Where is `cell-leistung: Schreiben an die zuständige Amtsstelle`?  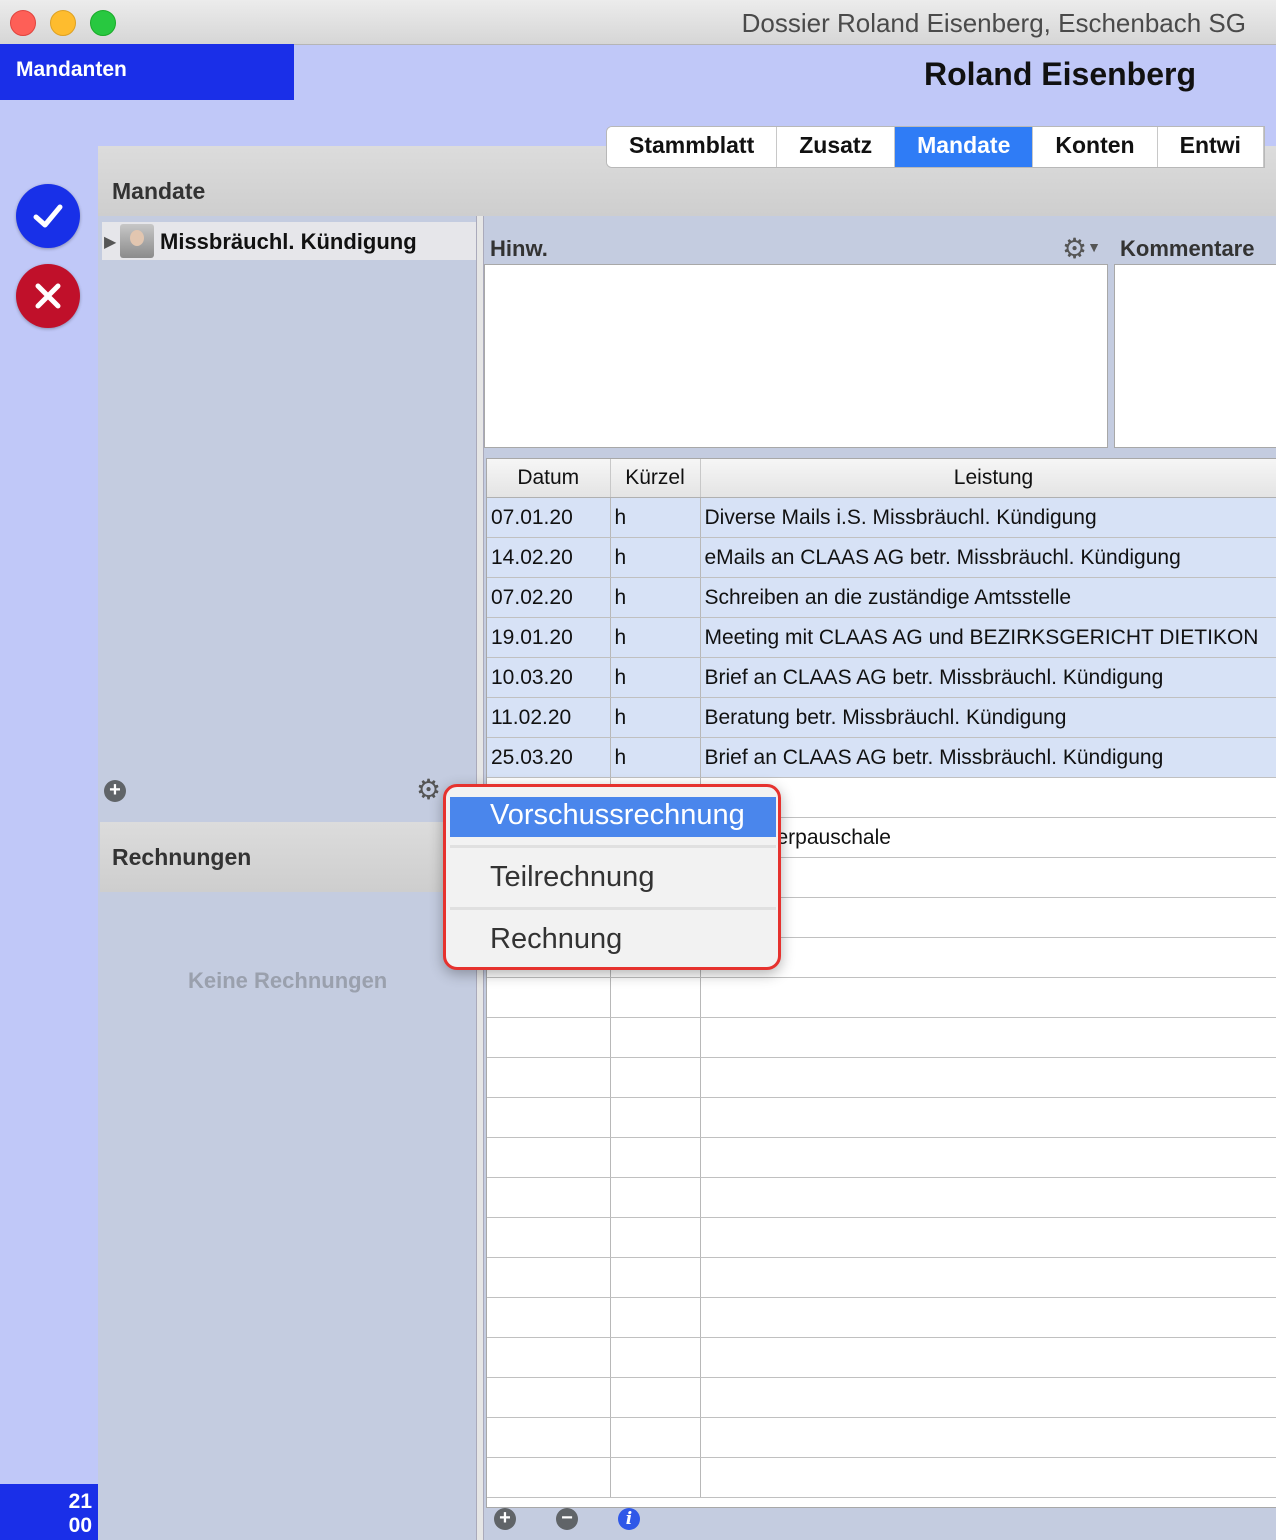
cell-leistung: Schreiben an die zuständige Amtsstelle is located at coordinates (988, 597).